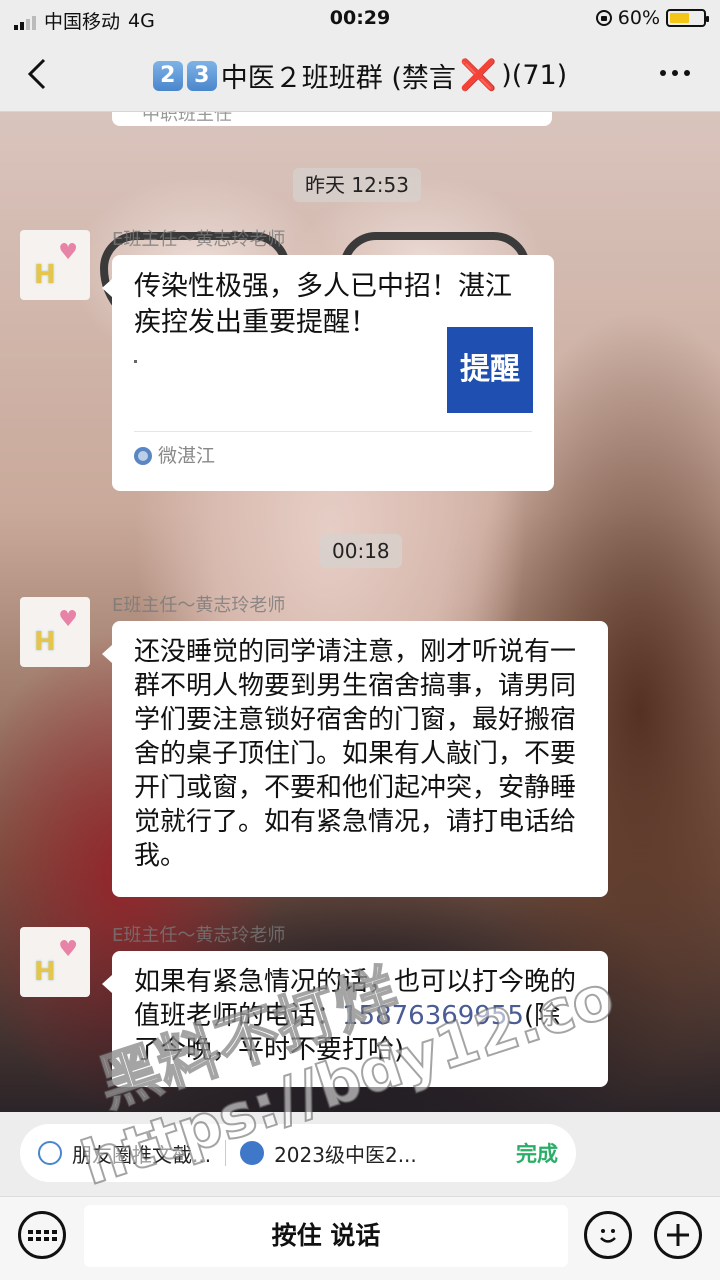 The image size is (720, 1280). I want to click on cross-mark-icon: ❌, so click(478, 75).